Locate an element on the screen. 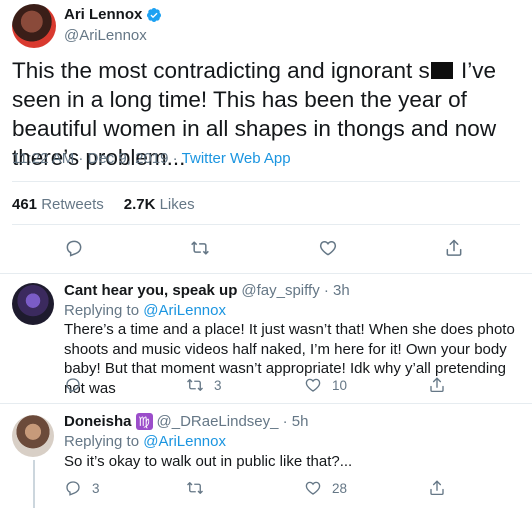 The height and width of the screenshot is (508, 532). retweet-count: 3 is located at coordinates (218, 385).